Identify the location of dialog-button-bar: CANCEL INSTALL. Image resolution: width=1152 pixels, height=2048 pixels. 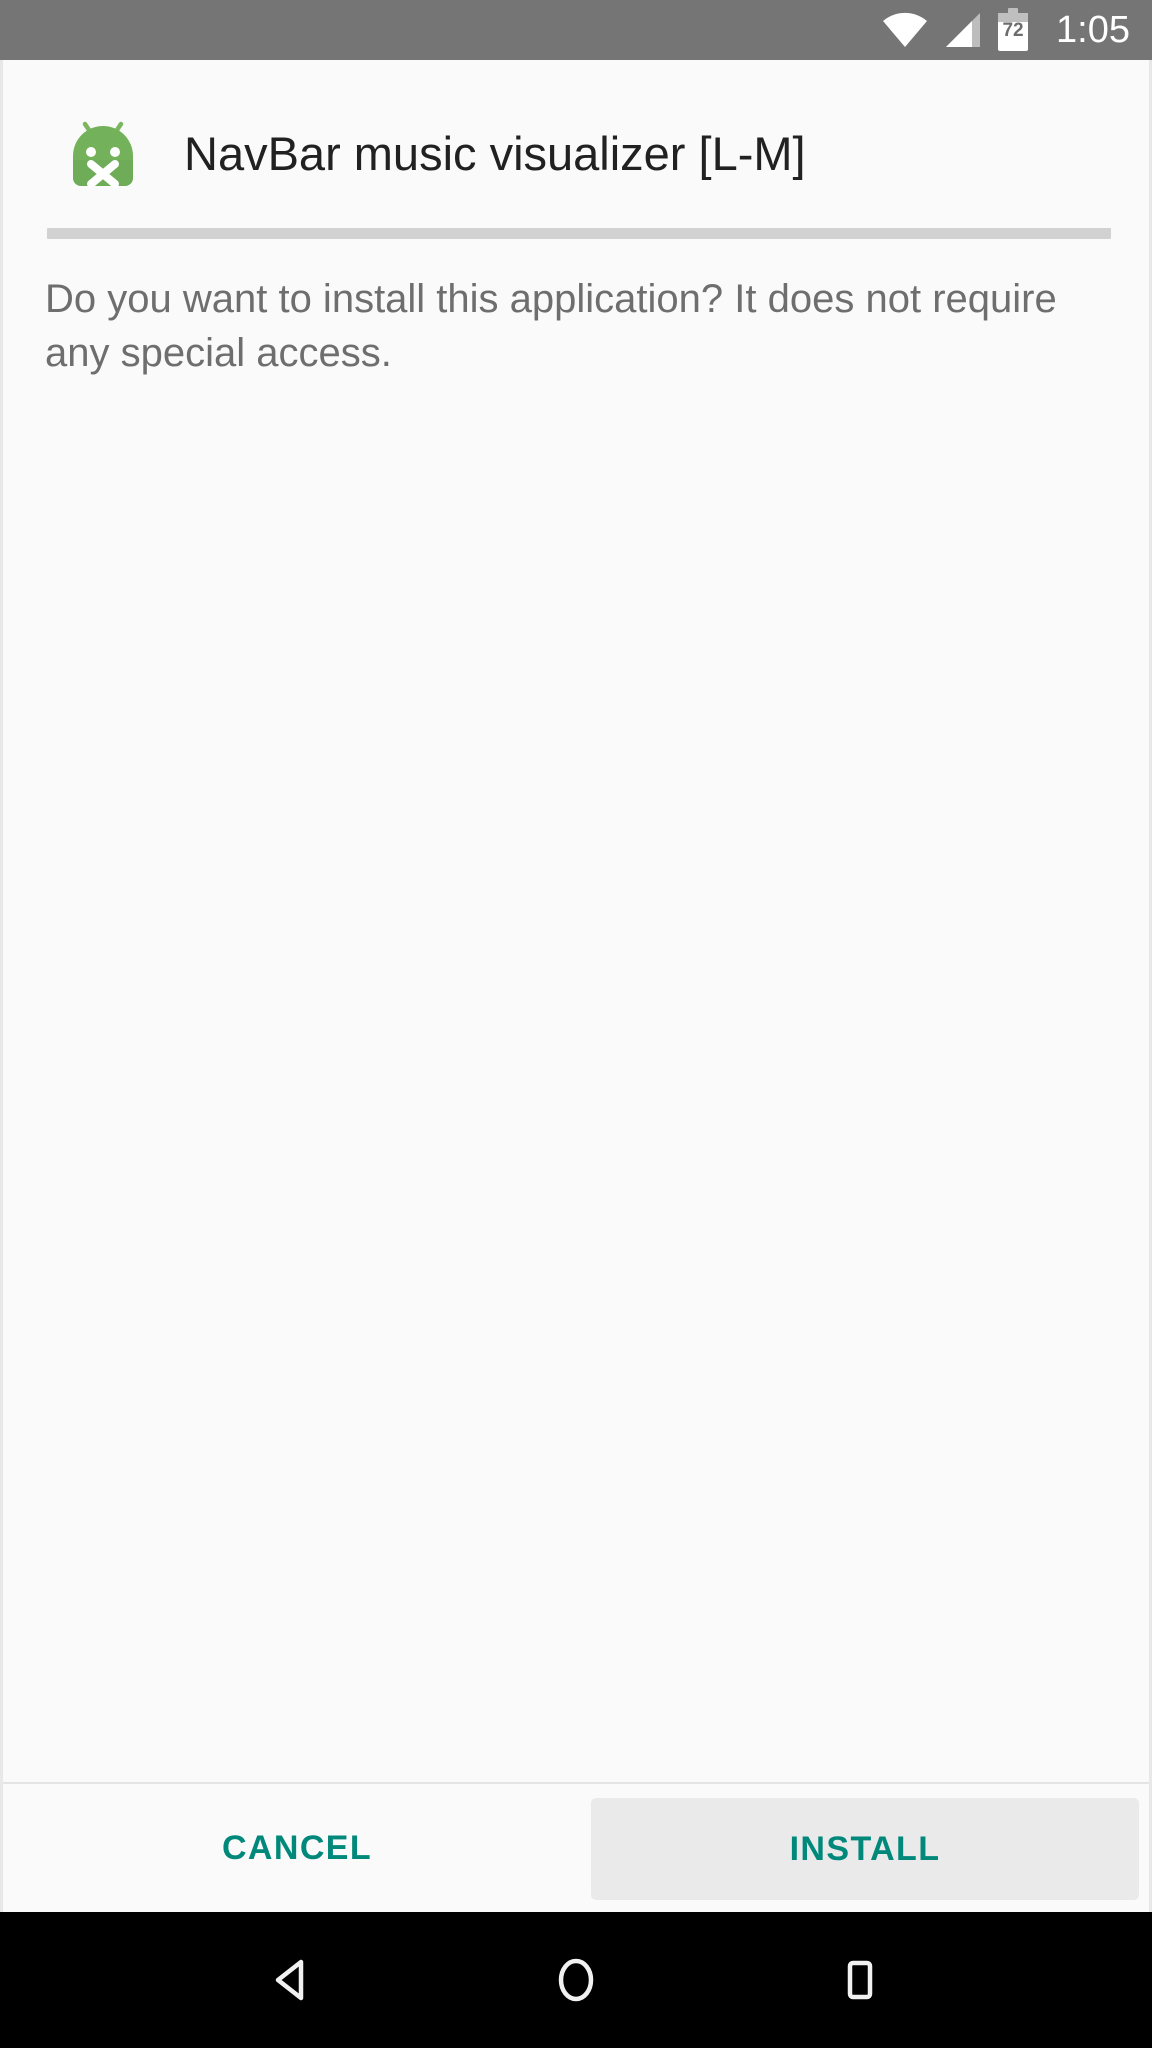
(576, 1847).